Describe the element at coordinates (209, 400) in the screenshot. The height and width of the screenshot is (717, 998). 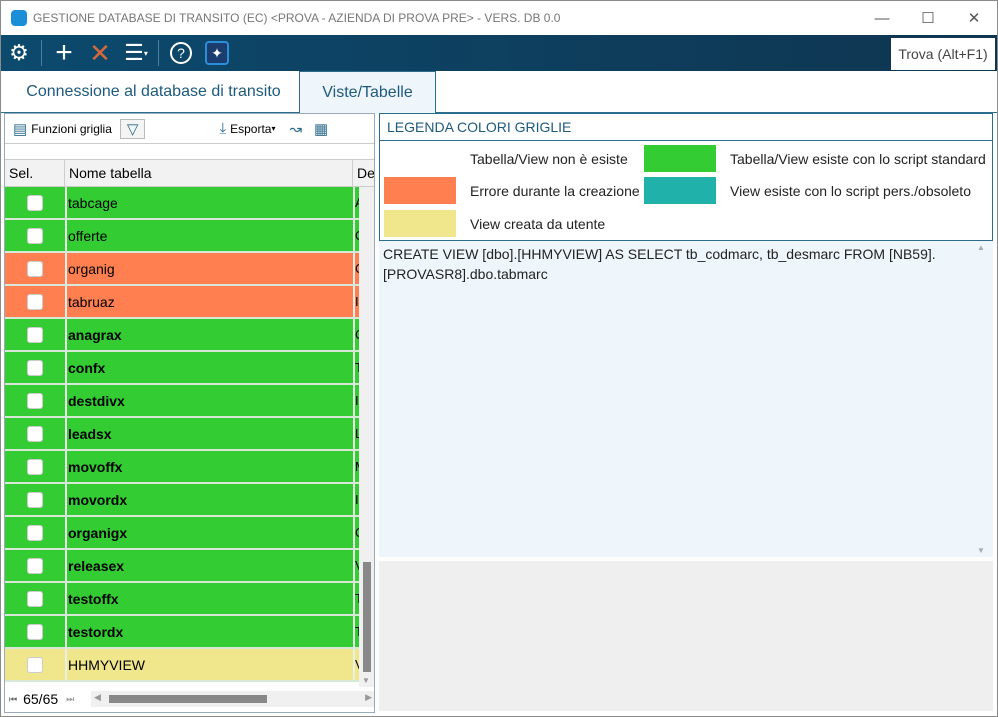
I see `table-name: destdivx` at that location.